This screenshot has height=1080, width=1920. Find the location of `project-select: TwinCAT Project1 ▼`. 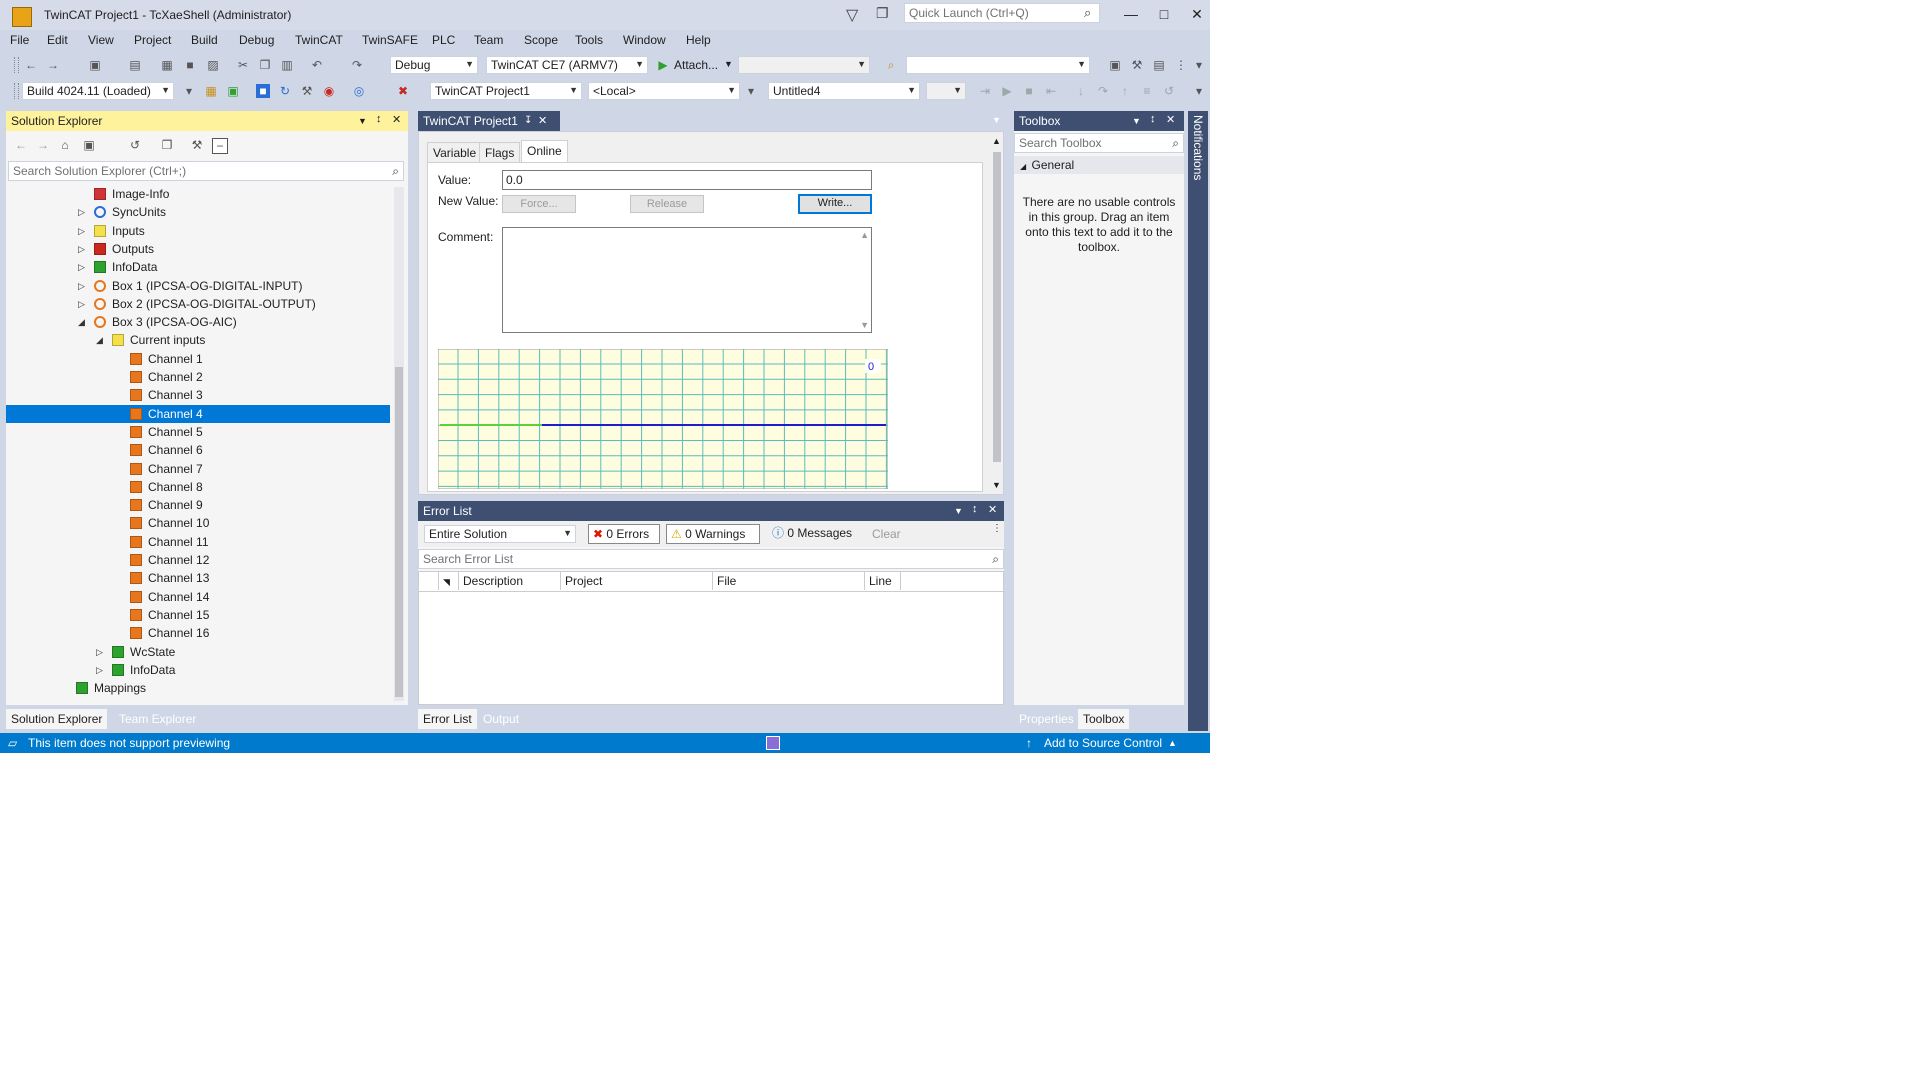

project-select: TwinCAT Project1 ▼ is located at coordinates (506, 91).